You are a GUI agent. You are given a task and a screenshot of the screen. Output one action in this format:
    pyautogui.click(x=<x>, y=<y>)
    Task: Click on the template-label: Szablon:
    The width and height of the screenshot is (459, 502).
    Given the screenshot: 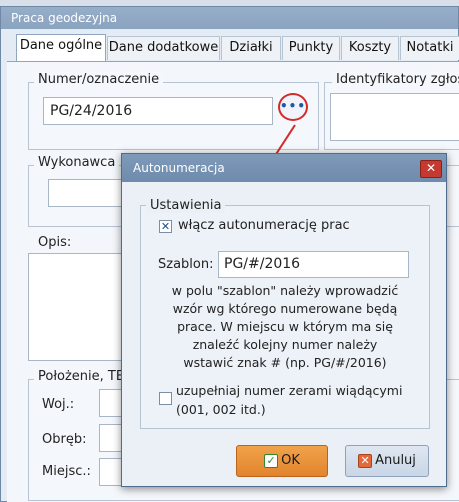 What is the action you would take?
    pyautogui.click(x=186, y=264)
    